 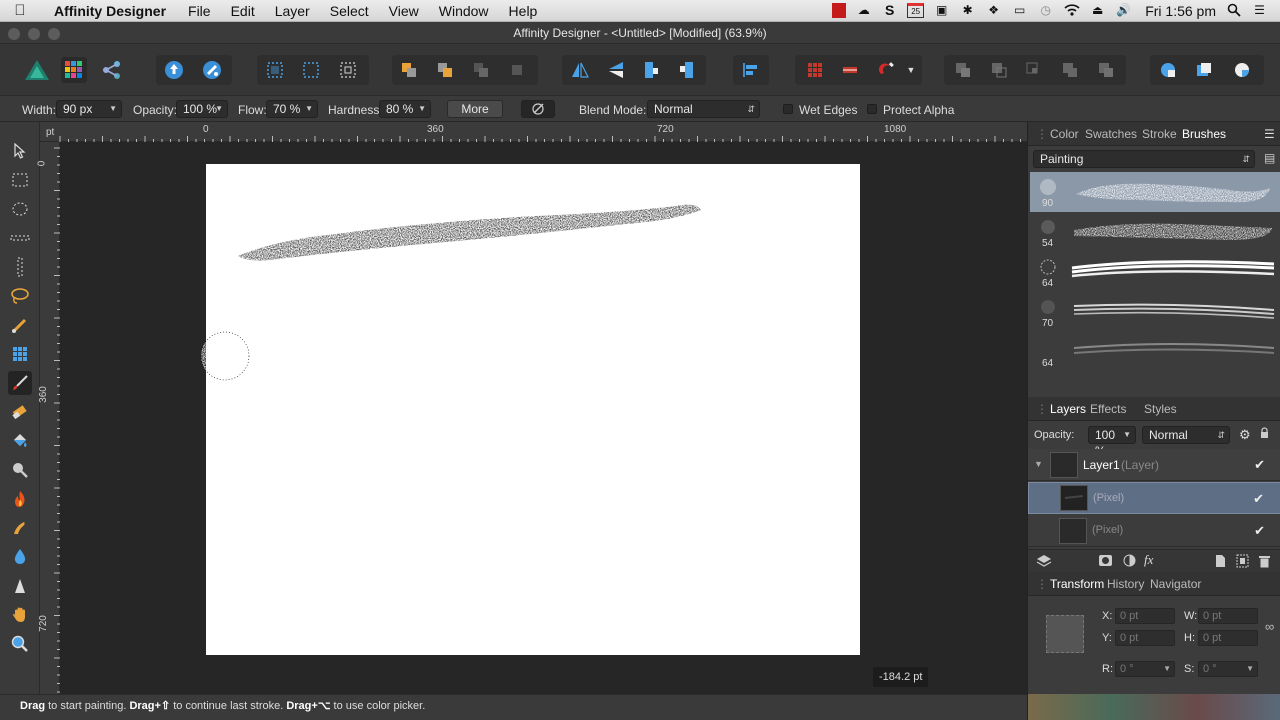 What do you see at coordinates (20, 528) in the screenshot?
I see `smudge-tool-icon` at bounding box center [20, 528].